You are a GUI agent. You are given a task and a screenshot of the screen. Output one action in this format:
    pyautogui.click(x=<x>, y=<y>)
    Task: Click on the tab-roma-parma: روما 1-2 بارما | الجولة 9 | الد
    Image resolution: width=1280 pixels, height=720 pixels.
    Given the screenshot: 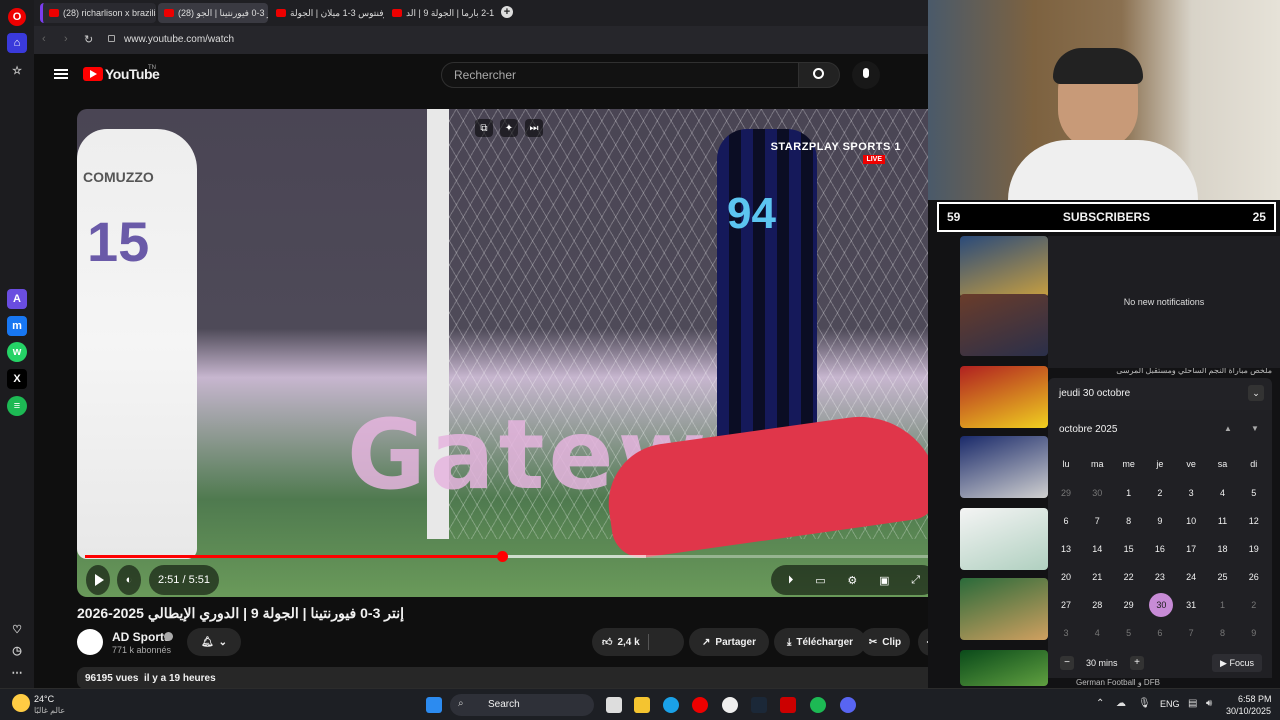 What is the action you would take?
    pyautogui.click(x=441, y=13)
    